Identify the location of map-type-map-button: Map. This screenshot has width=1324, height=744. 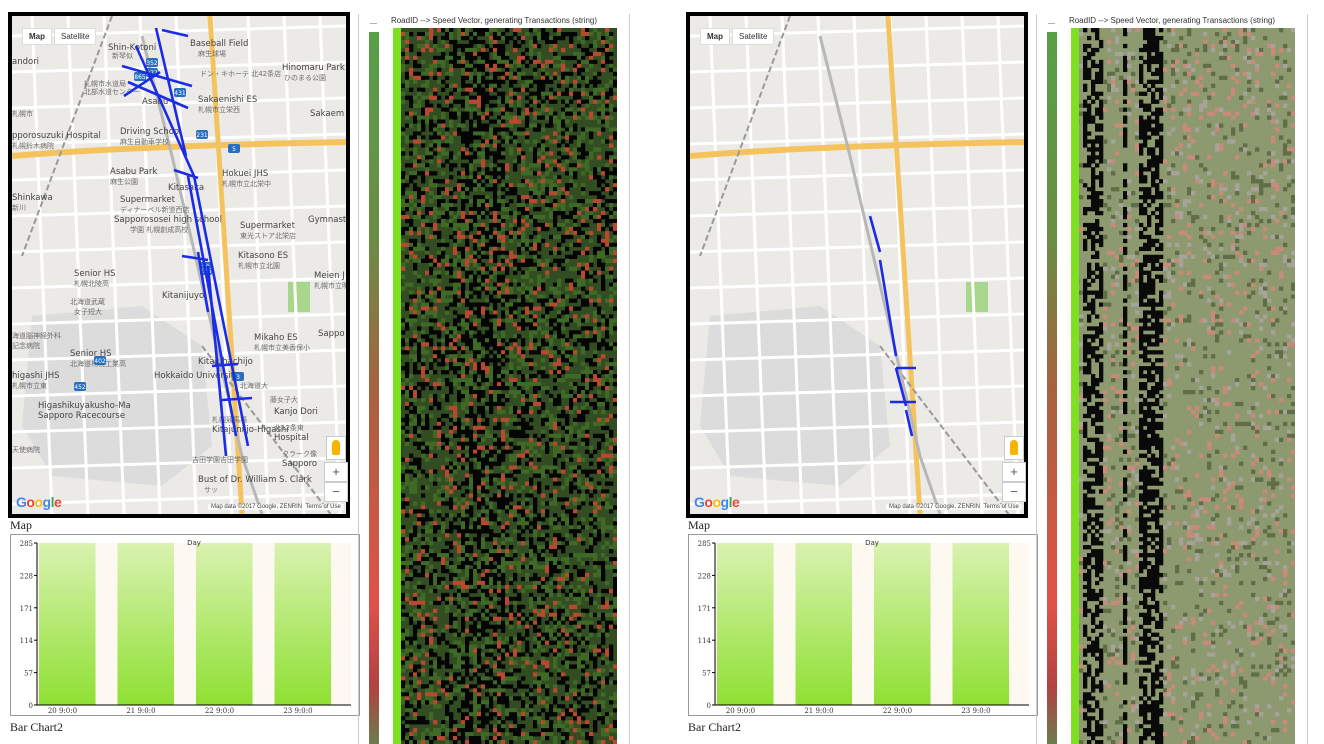
(37, 36).